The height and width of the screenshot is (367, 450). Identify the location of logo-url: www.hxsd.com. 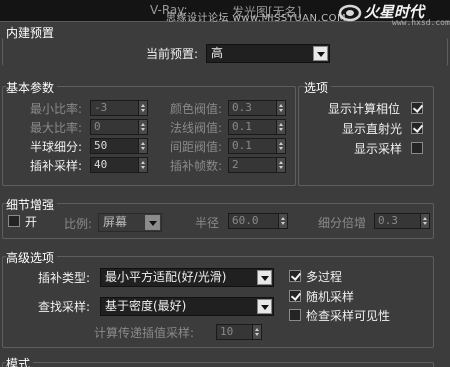
(421, 22).